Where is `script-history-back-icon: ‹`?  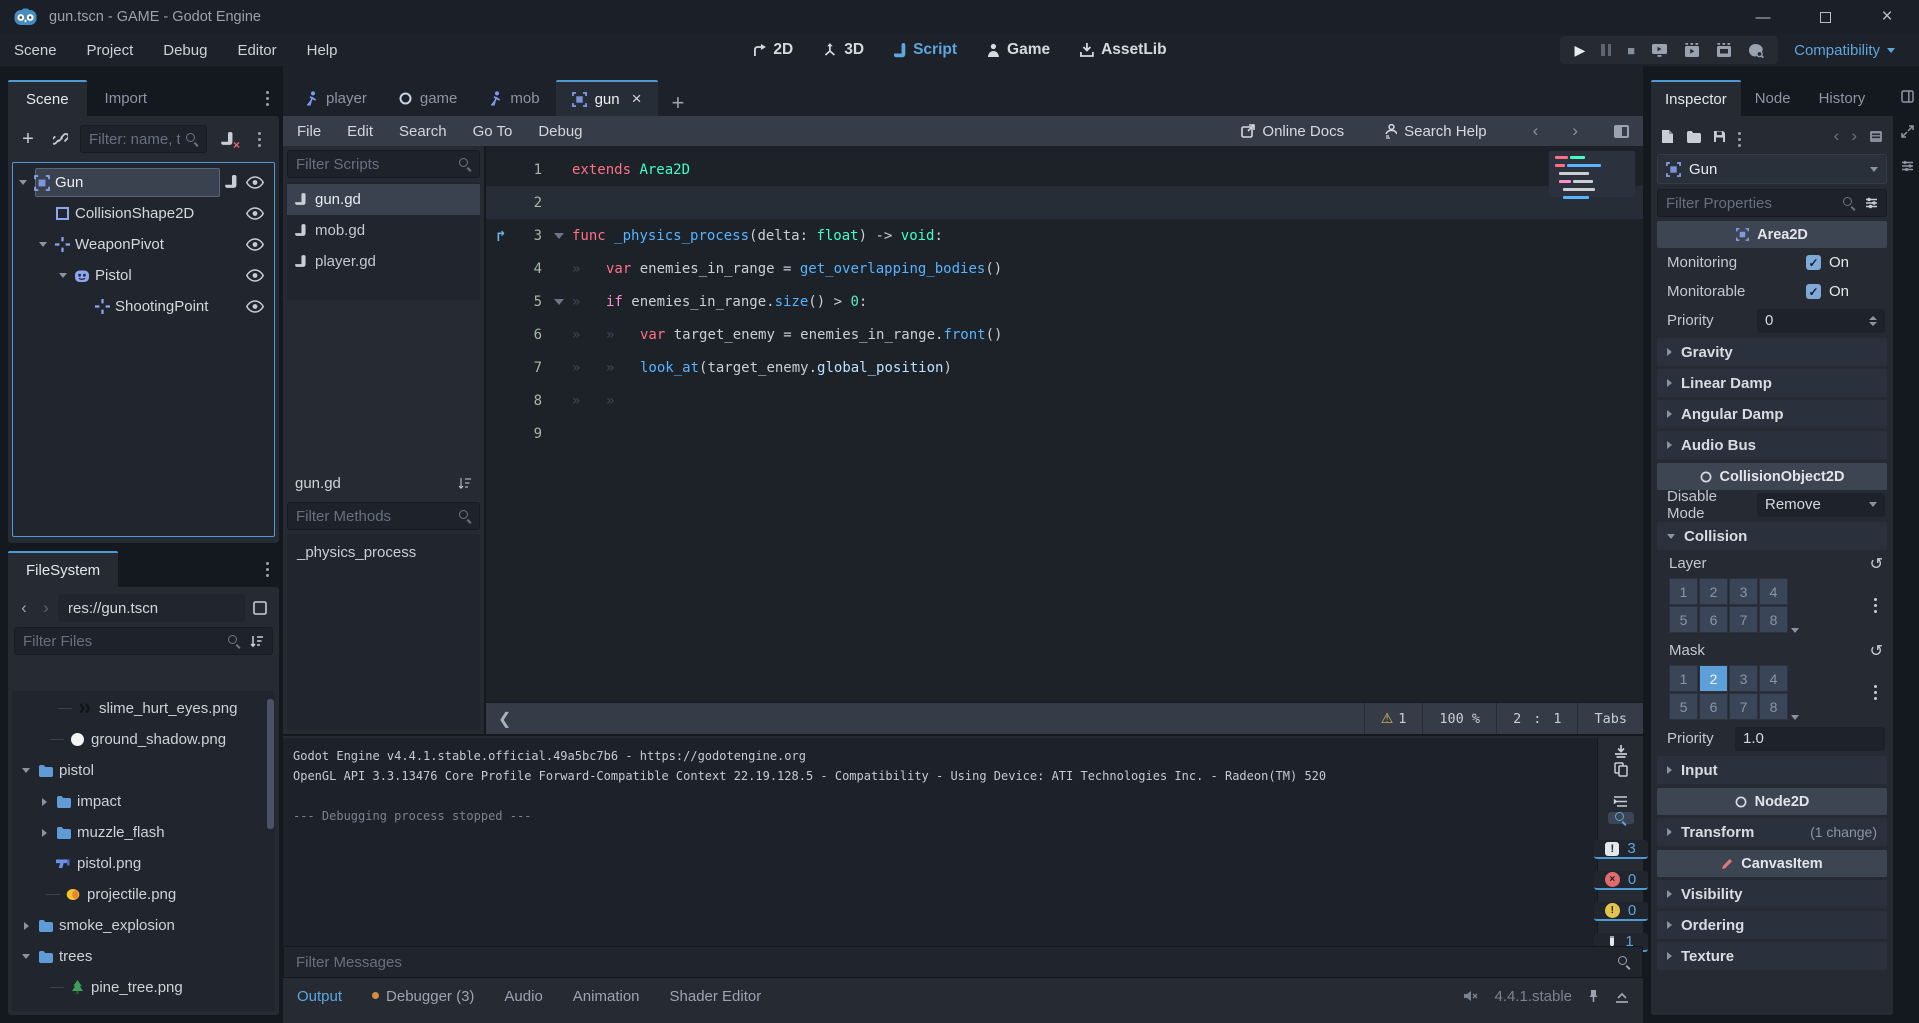 script-history-back-icon: ‹ is located at coordinates (1536, 131).